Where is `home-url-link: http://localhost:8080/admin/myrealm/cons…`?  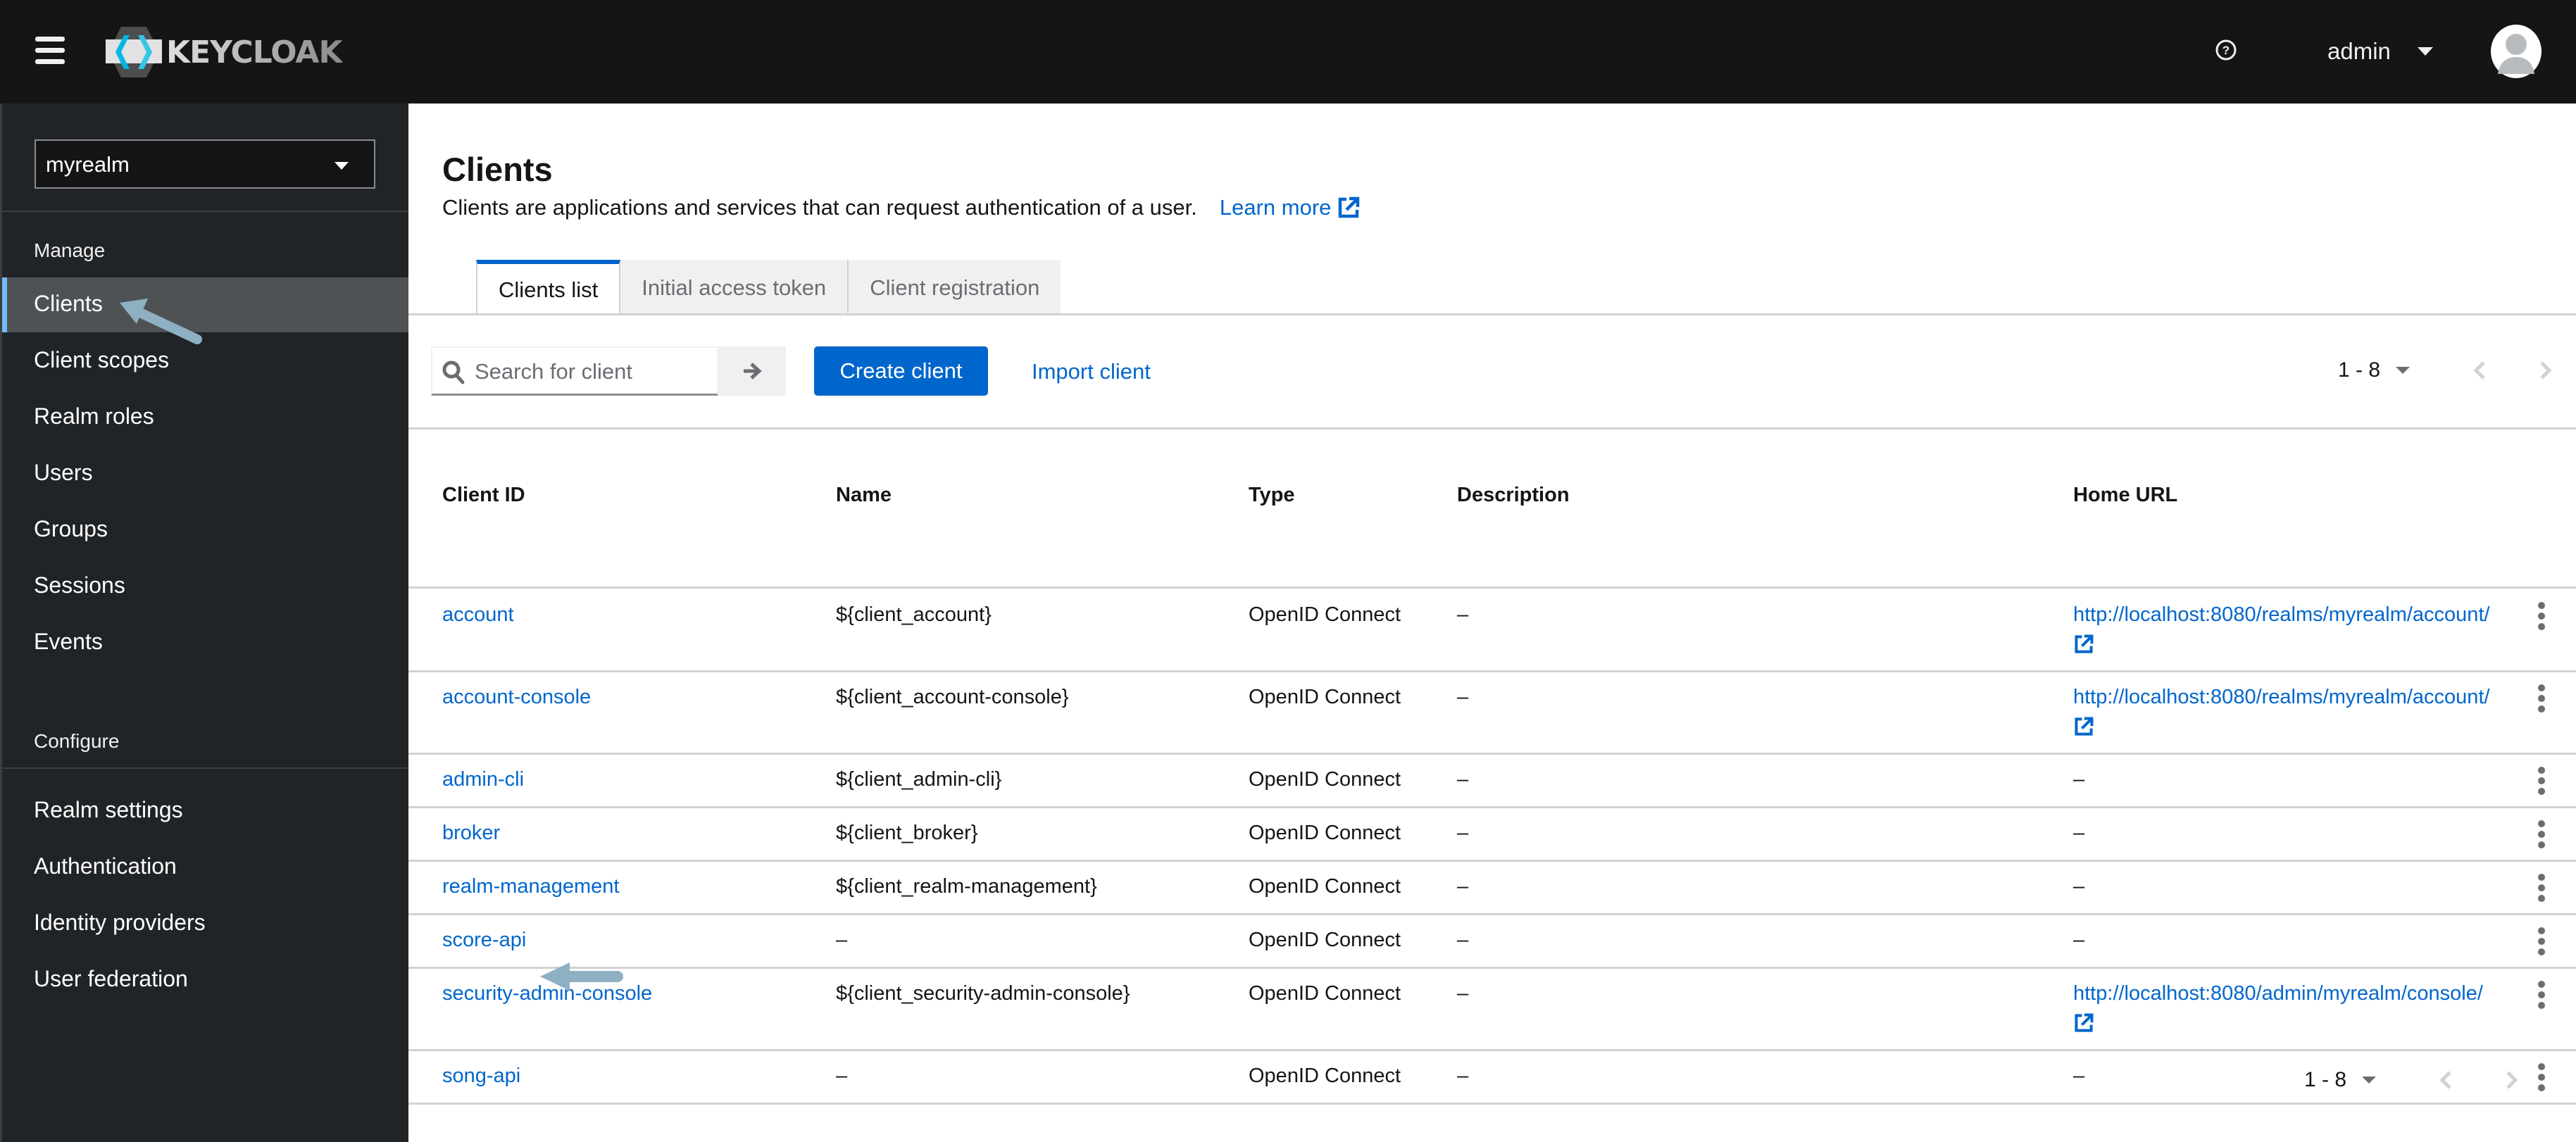 home-url-link: http://localhost:8080/admin/myrealm/cons… is located at coordinates (2278, 993).